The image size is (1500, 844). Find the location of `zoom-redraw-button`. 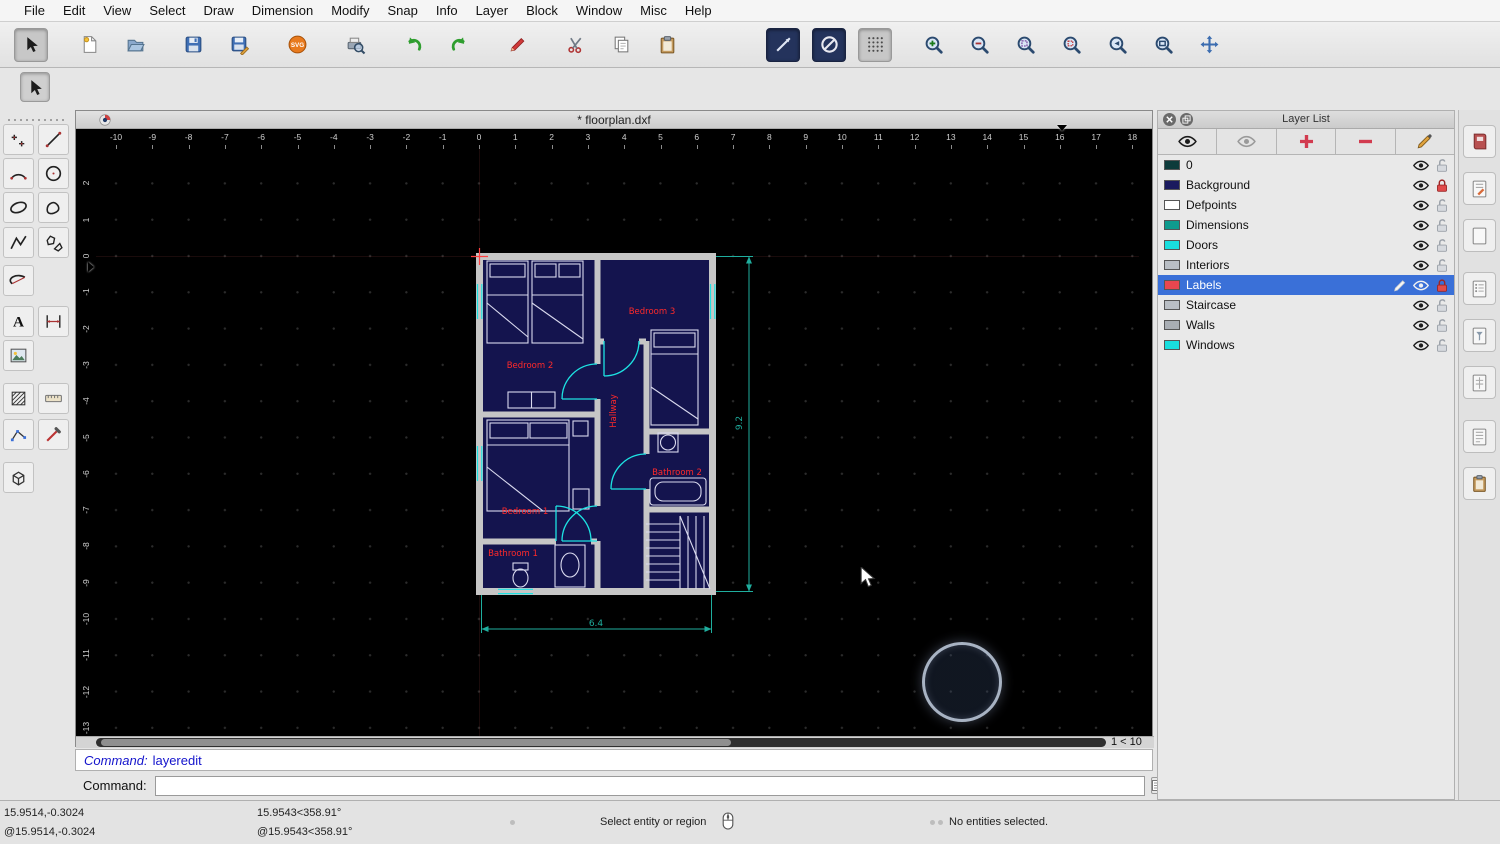

zoom-redraw-button is located at coordinates (1071, 45).